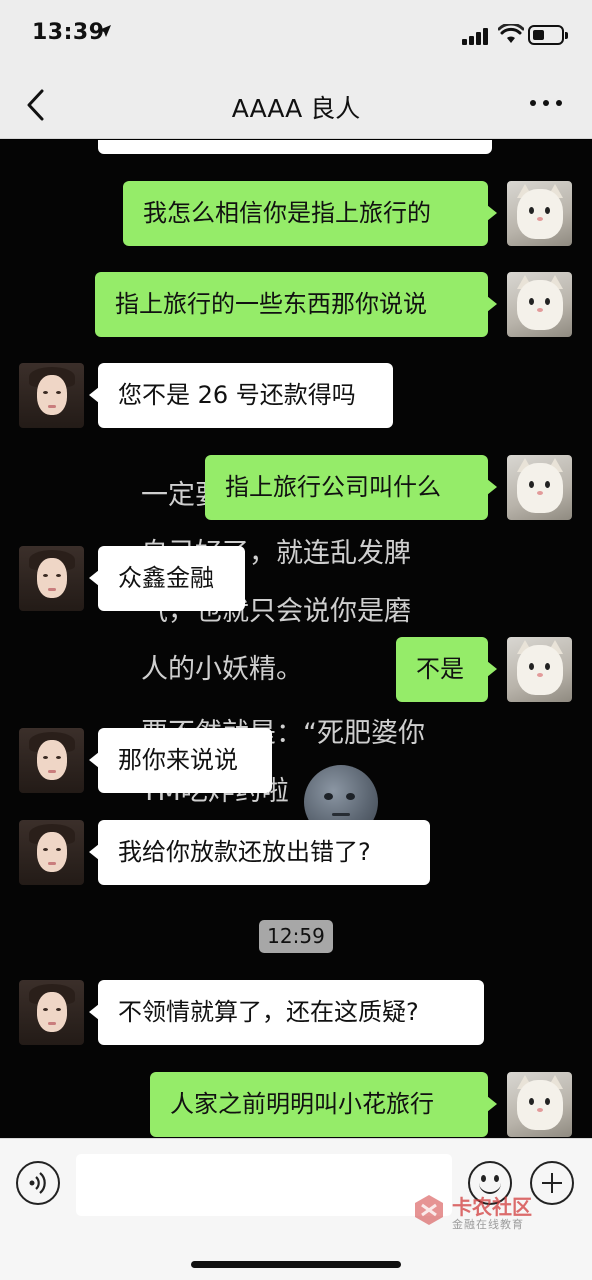 This screenshot has height=1280, width=592. Describe the element at coordinates (548, 35) in the screenshot. I see `battery-icon` at that location.